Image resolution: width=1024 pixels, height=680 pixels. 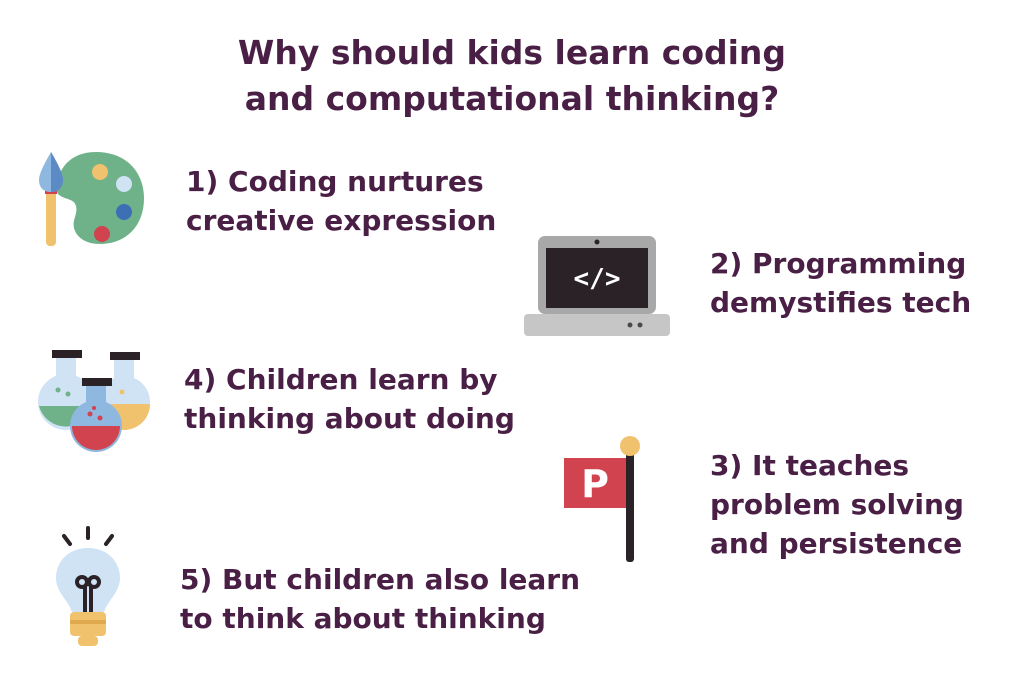 I want to click on laptop-base, so click(x=597, y=325).